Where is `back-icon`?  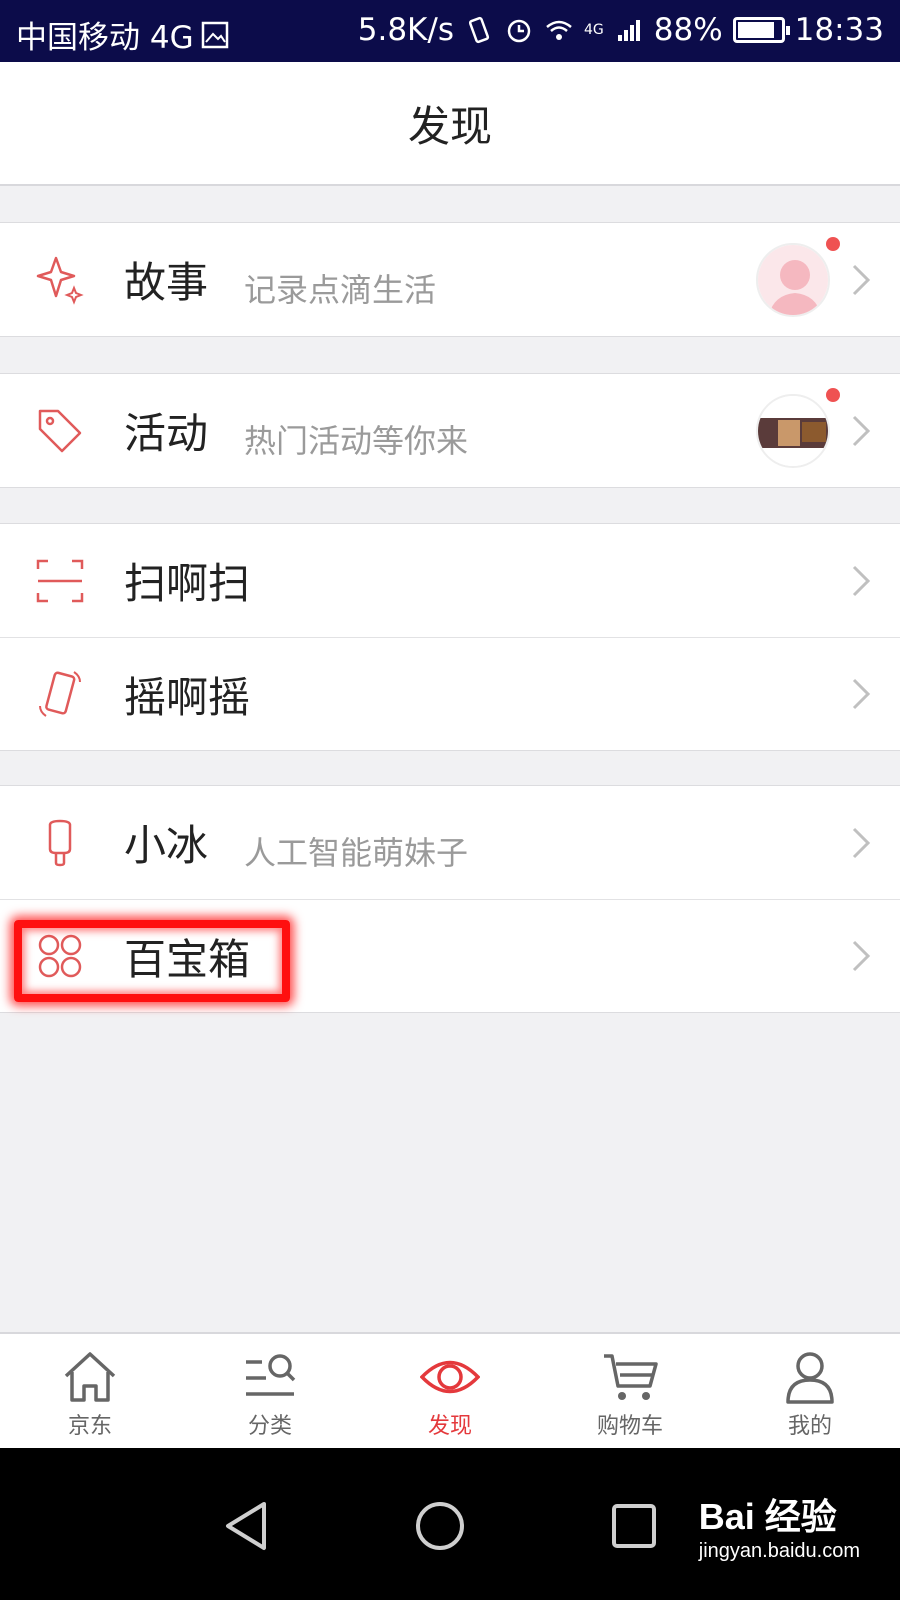 back-icon is located at coordinates (248, 1526).